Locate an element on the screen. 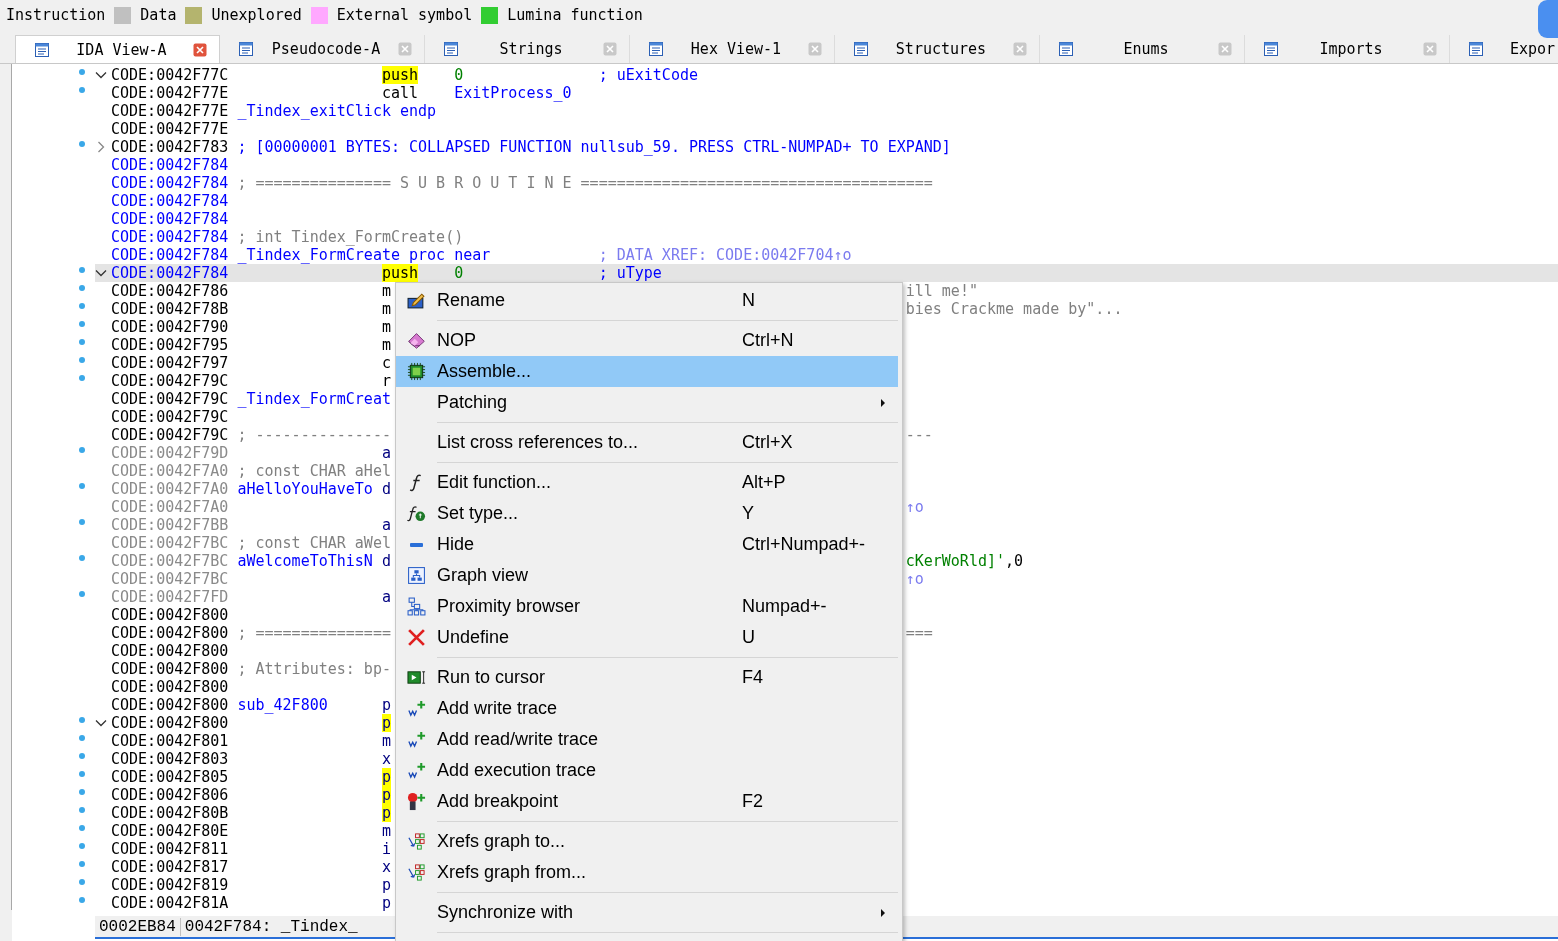  instruction-mnemonic: m is located at coordinates (386, 291).